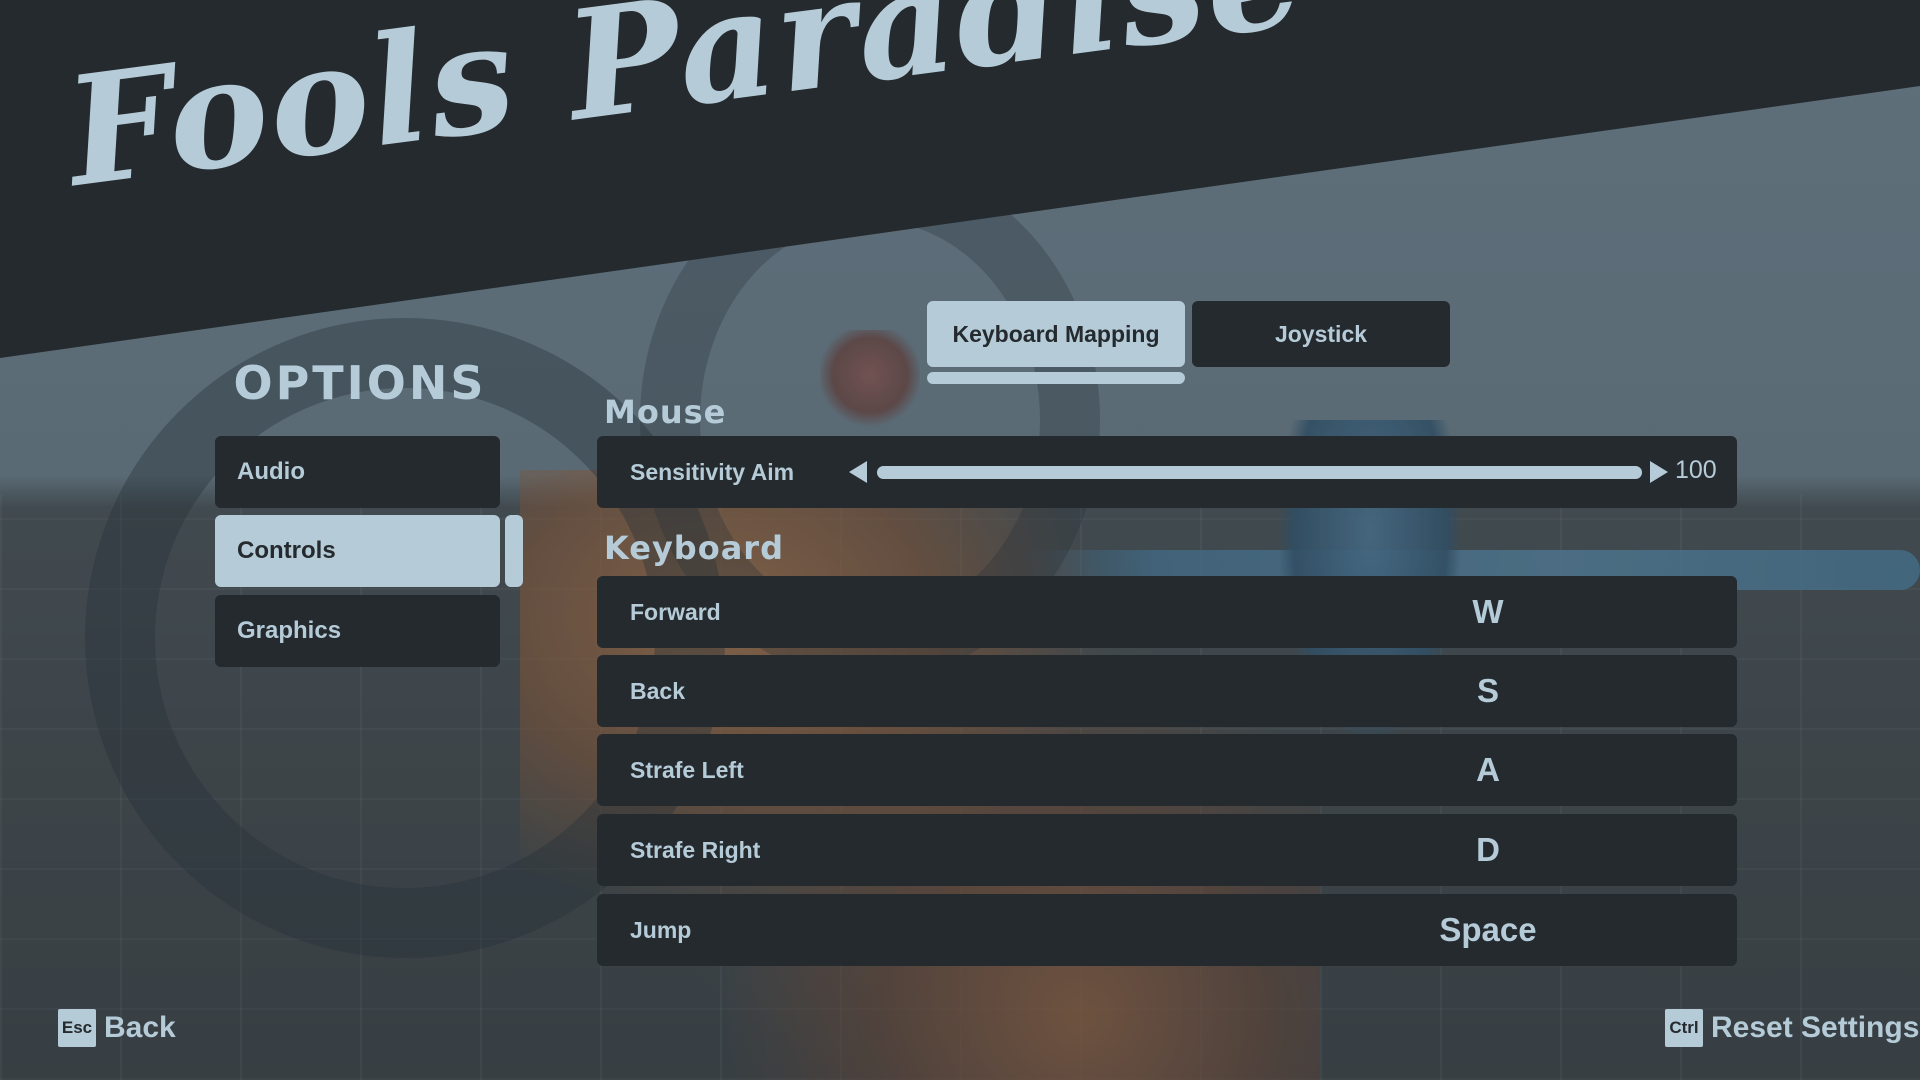  What do you see at coordinates (357, 631) in the screenshot?
I see `menu-item-graphics: Graphics` at bounding box center [357, 631].